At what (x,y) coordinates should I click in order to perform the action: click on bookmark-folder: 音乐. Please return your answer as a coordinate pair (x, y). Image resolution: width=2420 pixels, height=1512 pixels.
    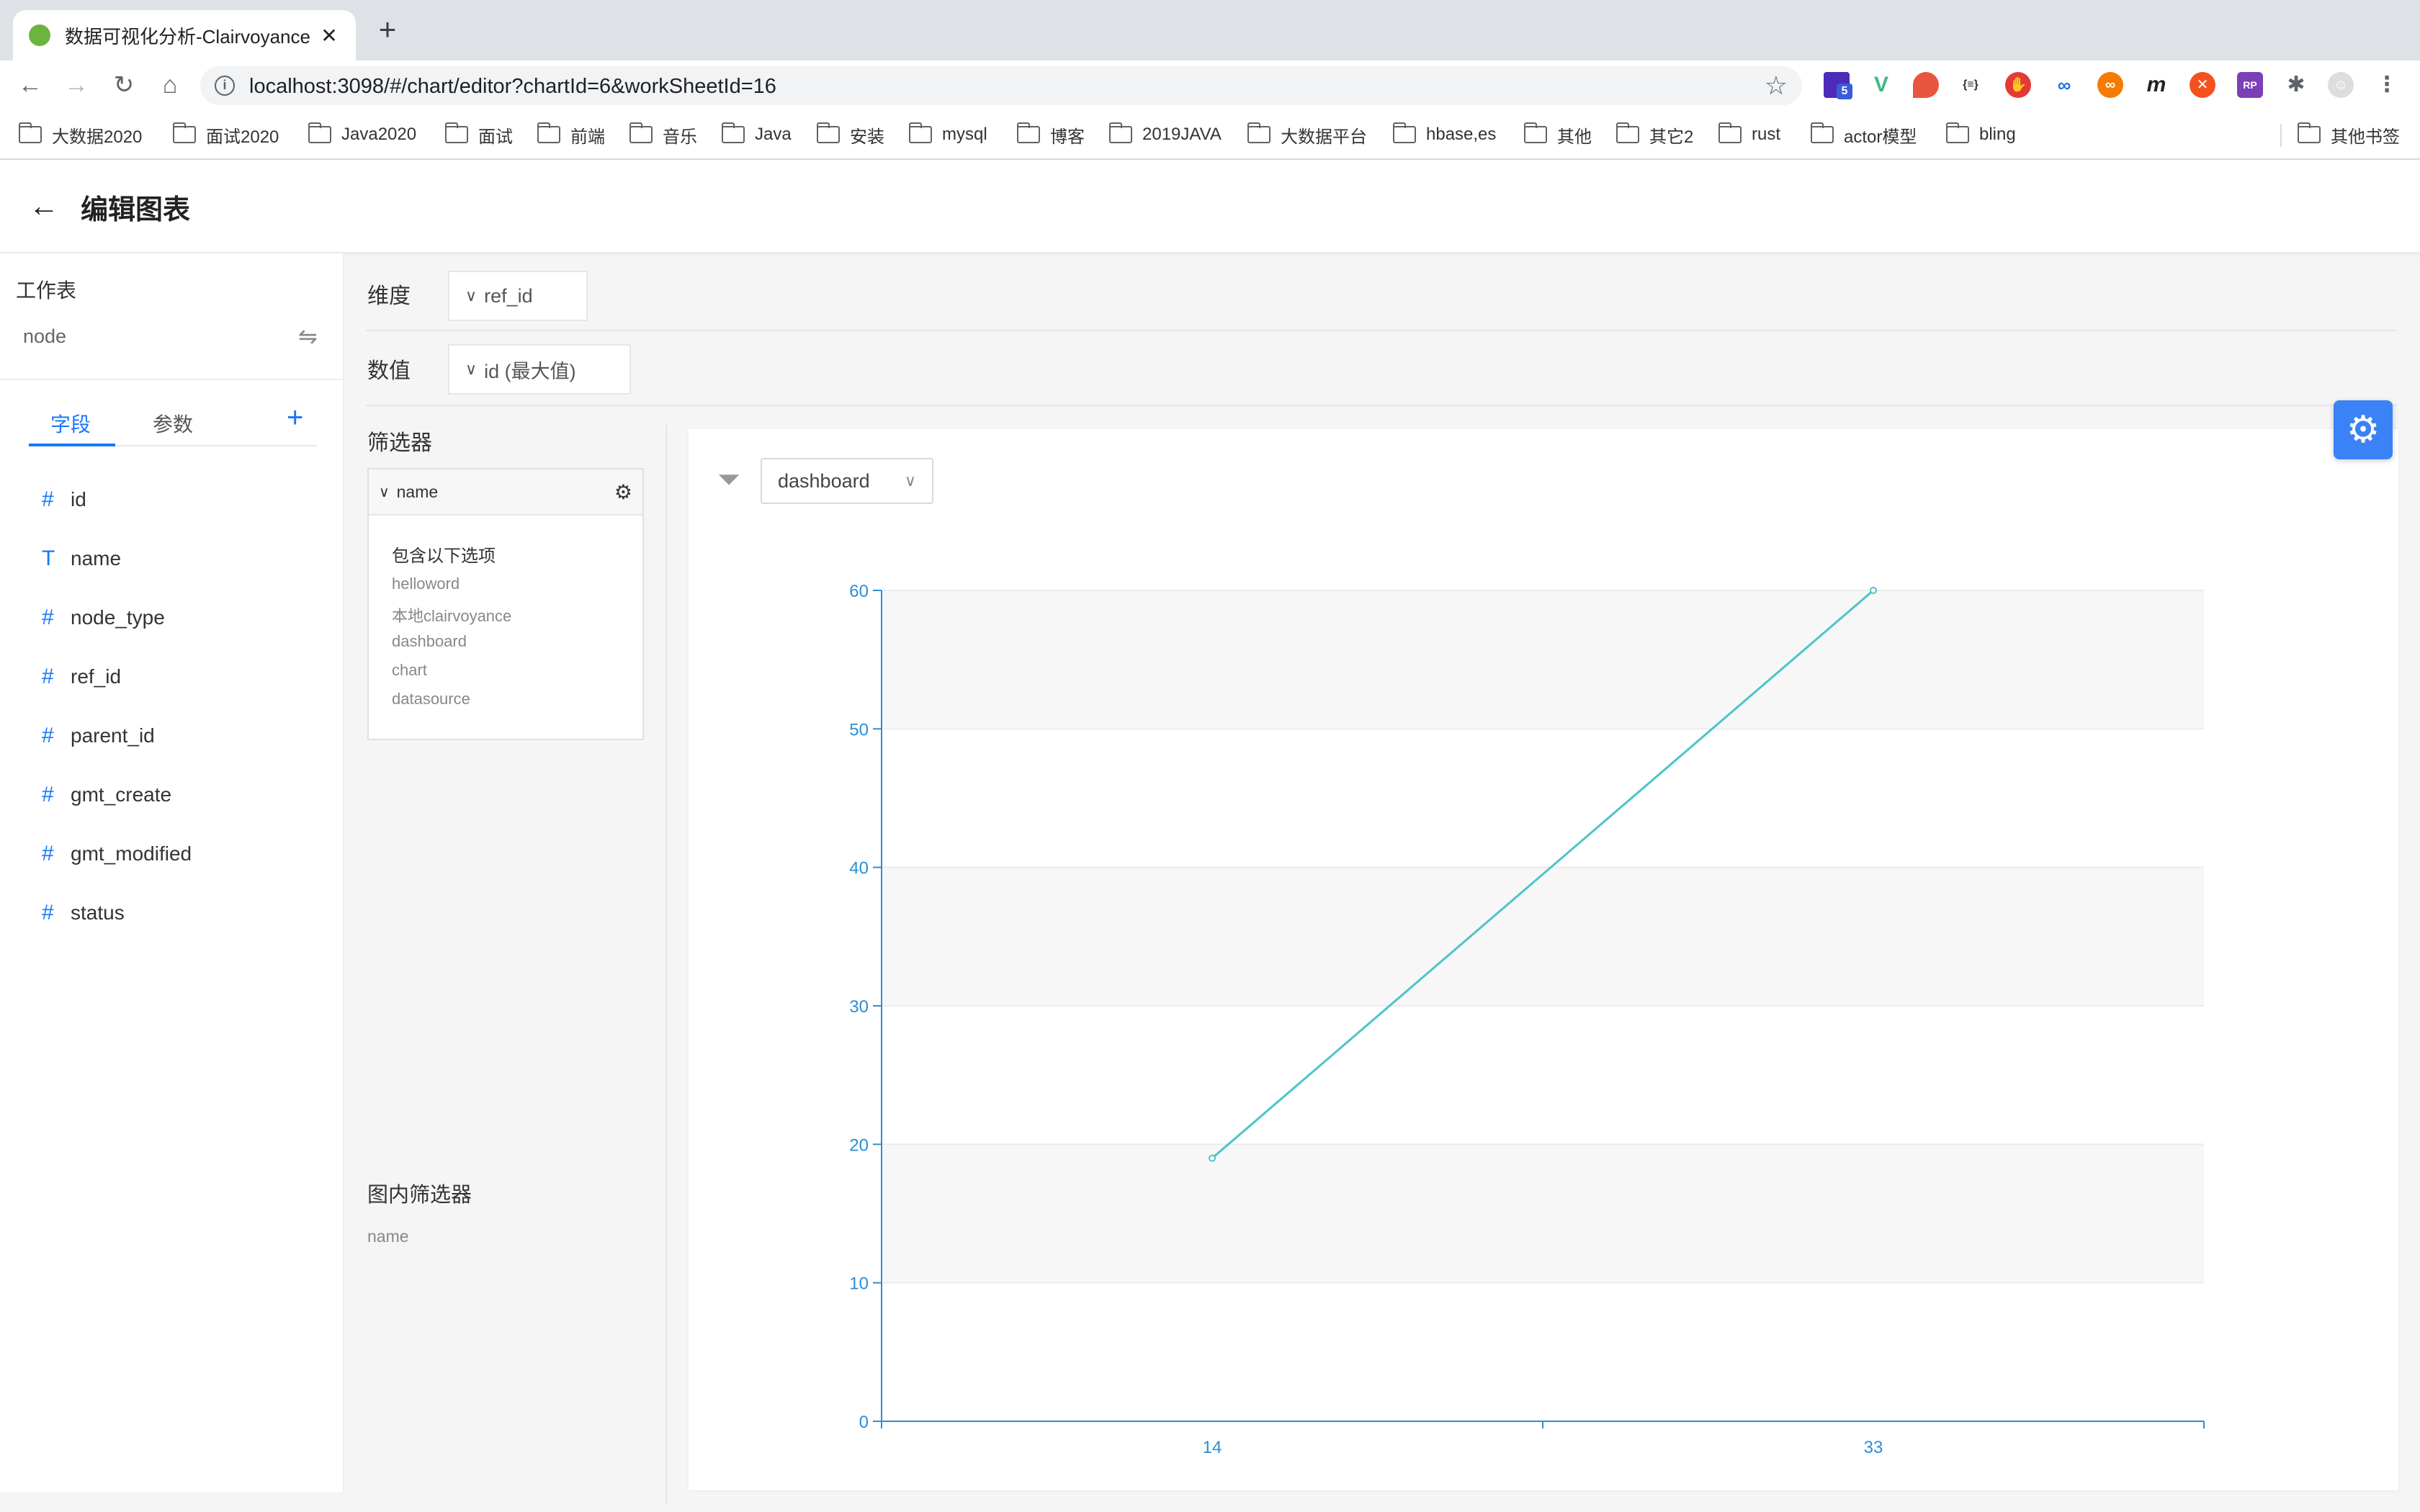
    Looking at the image, I should click on (663, 134).